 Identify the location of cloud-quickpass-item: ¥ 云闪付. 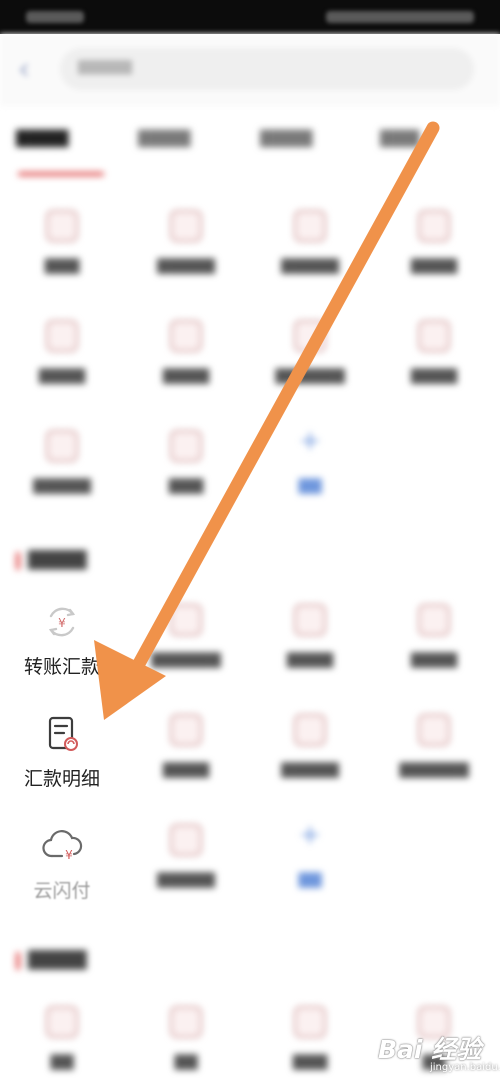
(62, 864).